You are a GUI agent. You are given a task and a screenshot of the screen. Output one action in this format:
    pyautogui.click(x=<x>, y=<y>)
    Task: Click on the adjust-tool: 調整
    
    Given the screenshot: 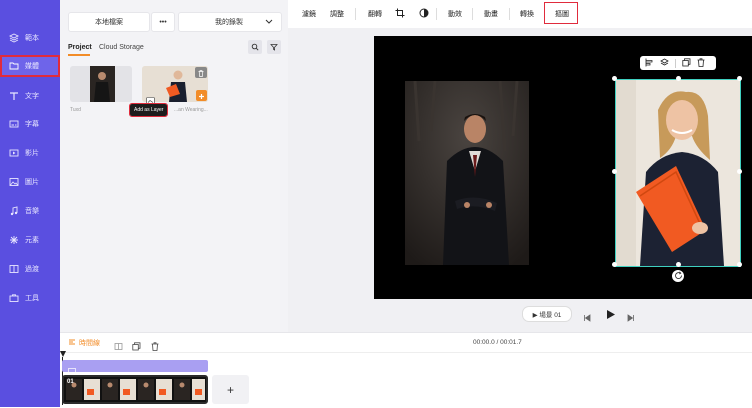 What is the action you would take?
    pyautogui.click(x=337, y=14)
    